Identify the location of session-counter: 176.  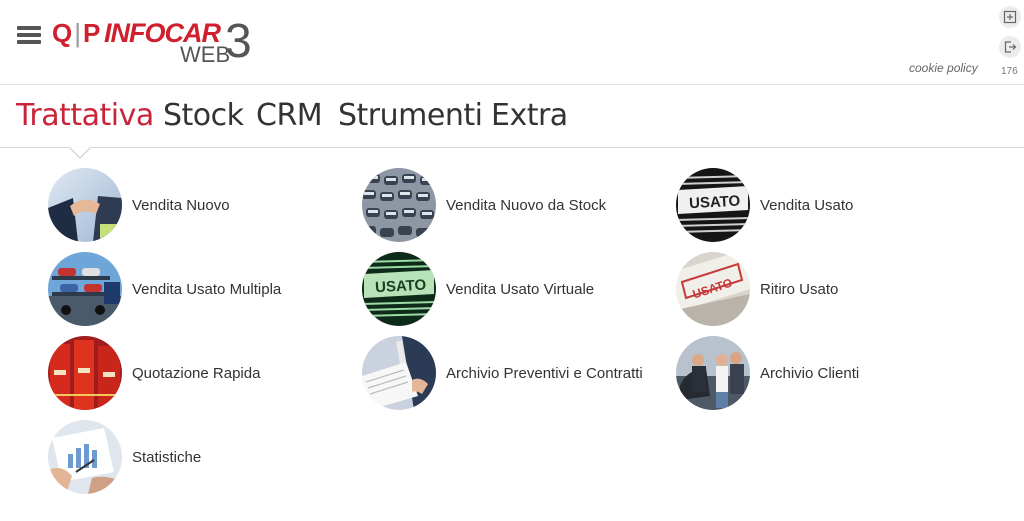
(1009, 71).